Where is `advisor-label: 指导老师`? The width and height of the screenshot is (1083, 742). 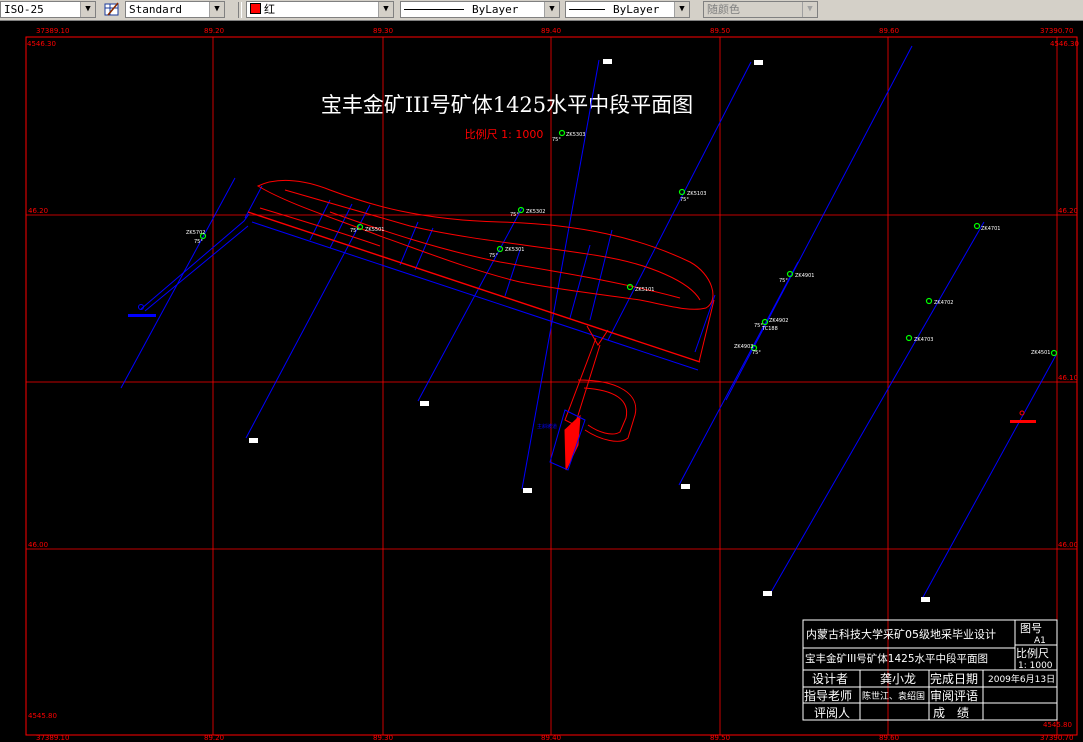 advisor-label: 指导老师 is located at coordinates (828, 695).